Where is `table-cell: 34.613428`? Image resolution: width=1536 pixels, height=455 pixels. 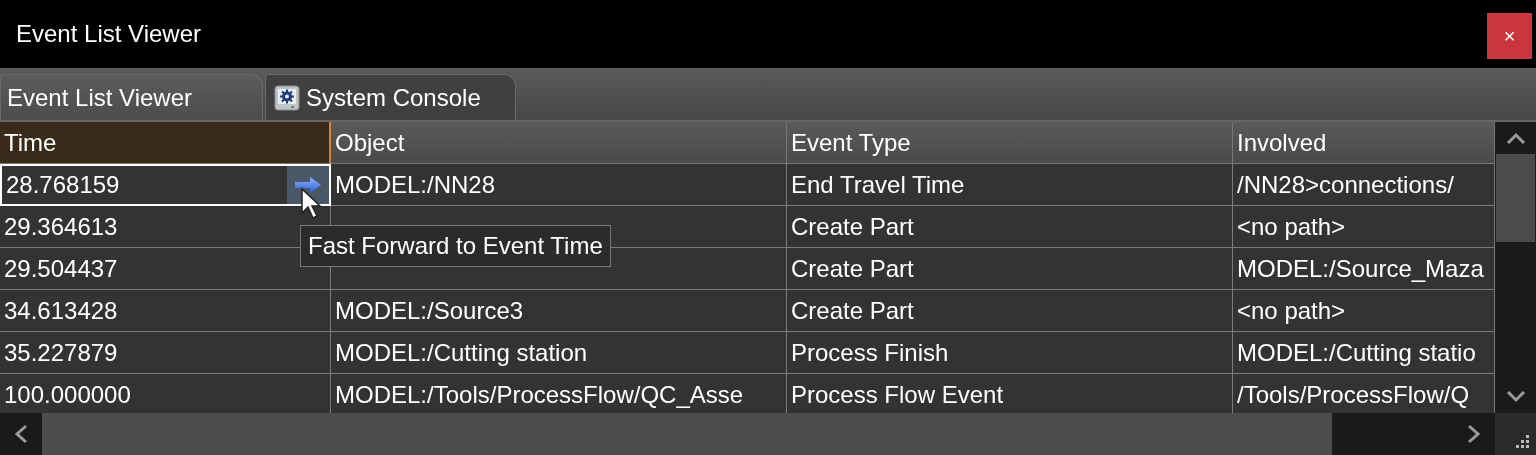 table-cell: 34.613428 is located at coordinates (165, 311).